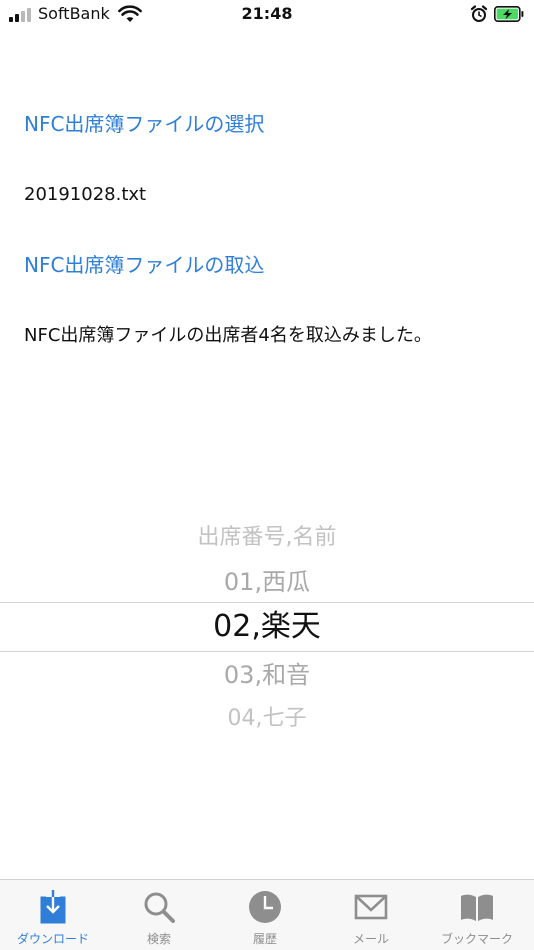 Image resolution: width=534 pixels, height=950 pixels. I want to click on bookmark-icon, so click(477, 907).